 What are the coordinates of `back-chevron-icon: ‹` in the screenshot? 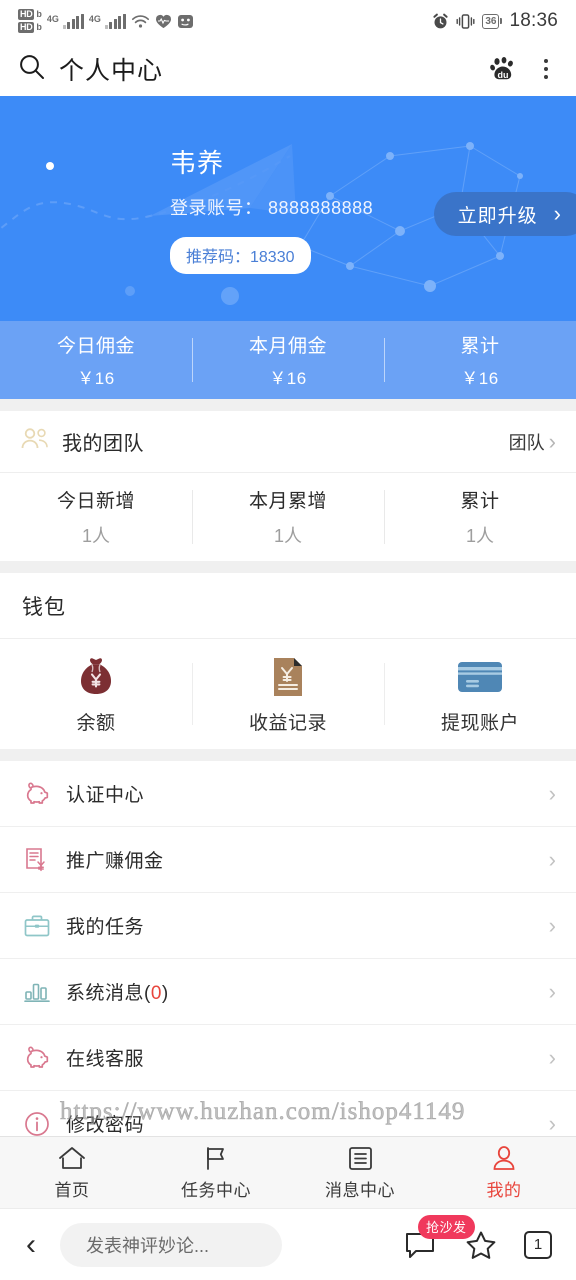 It's located at (31, 1245).